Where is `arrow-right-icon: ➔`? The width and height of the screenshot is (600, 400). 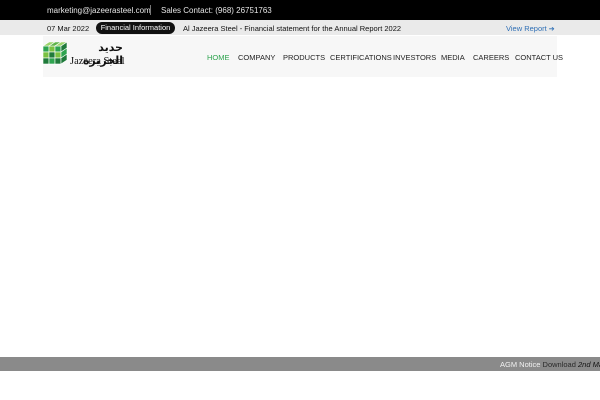 arrow-right-icon: ➔ is located at coordinates (551, 29).